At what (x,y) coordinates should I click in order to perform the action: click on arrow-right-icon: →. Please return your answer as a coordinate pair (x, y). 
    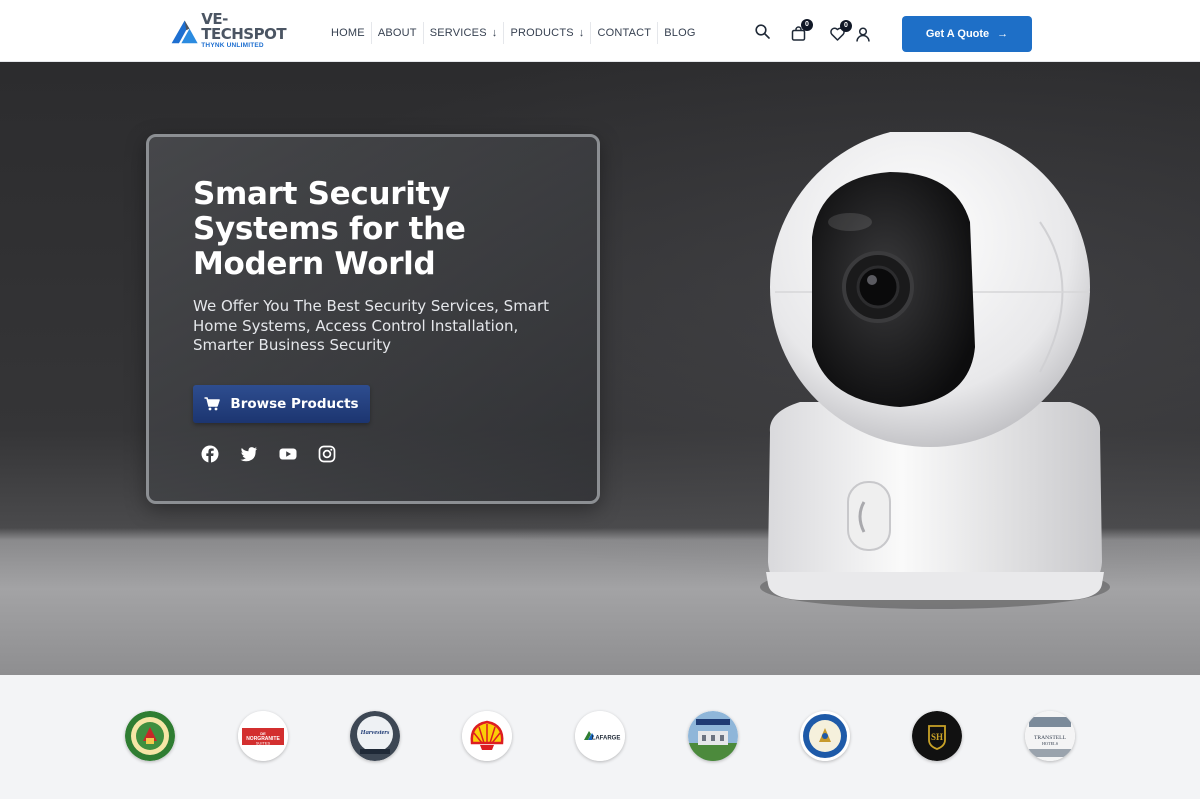
    Looking at the image, I should click on (1003, 34).